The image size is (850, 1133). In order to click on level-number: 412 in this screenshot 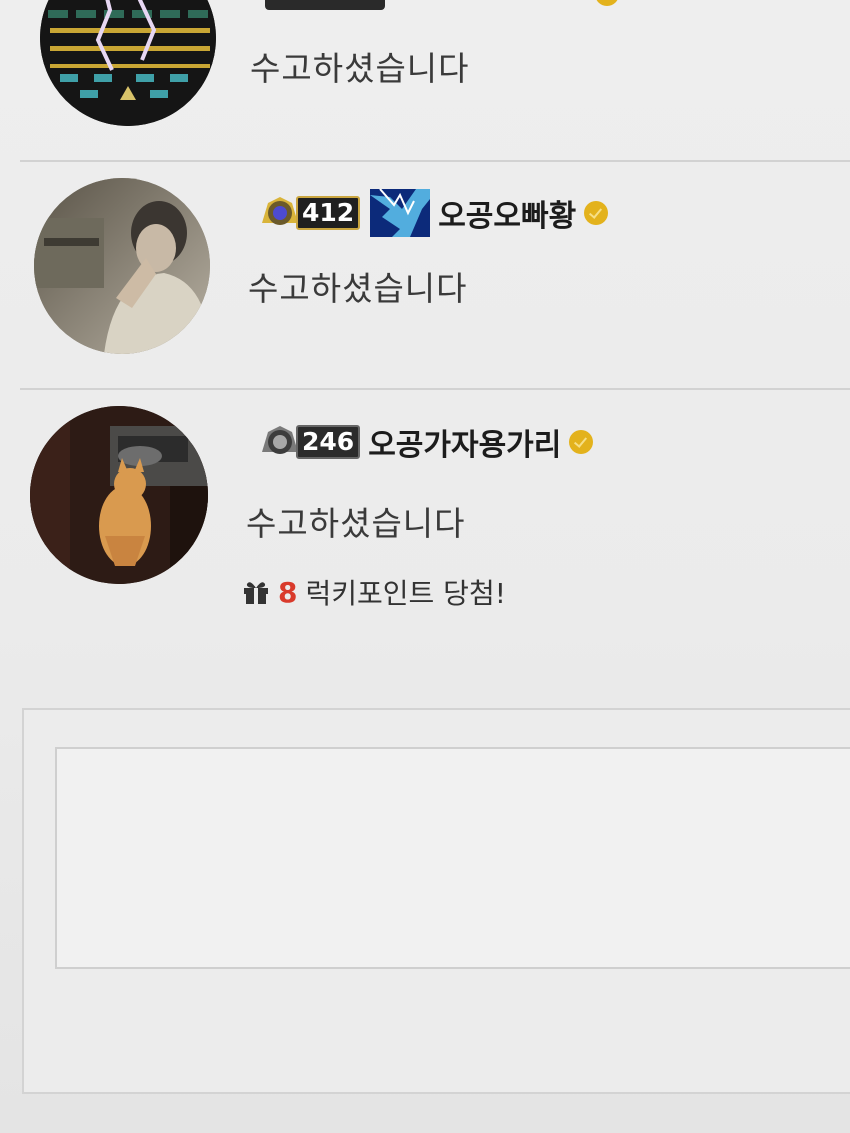, I will do `click(328, 213)`.